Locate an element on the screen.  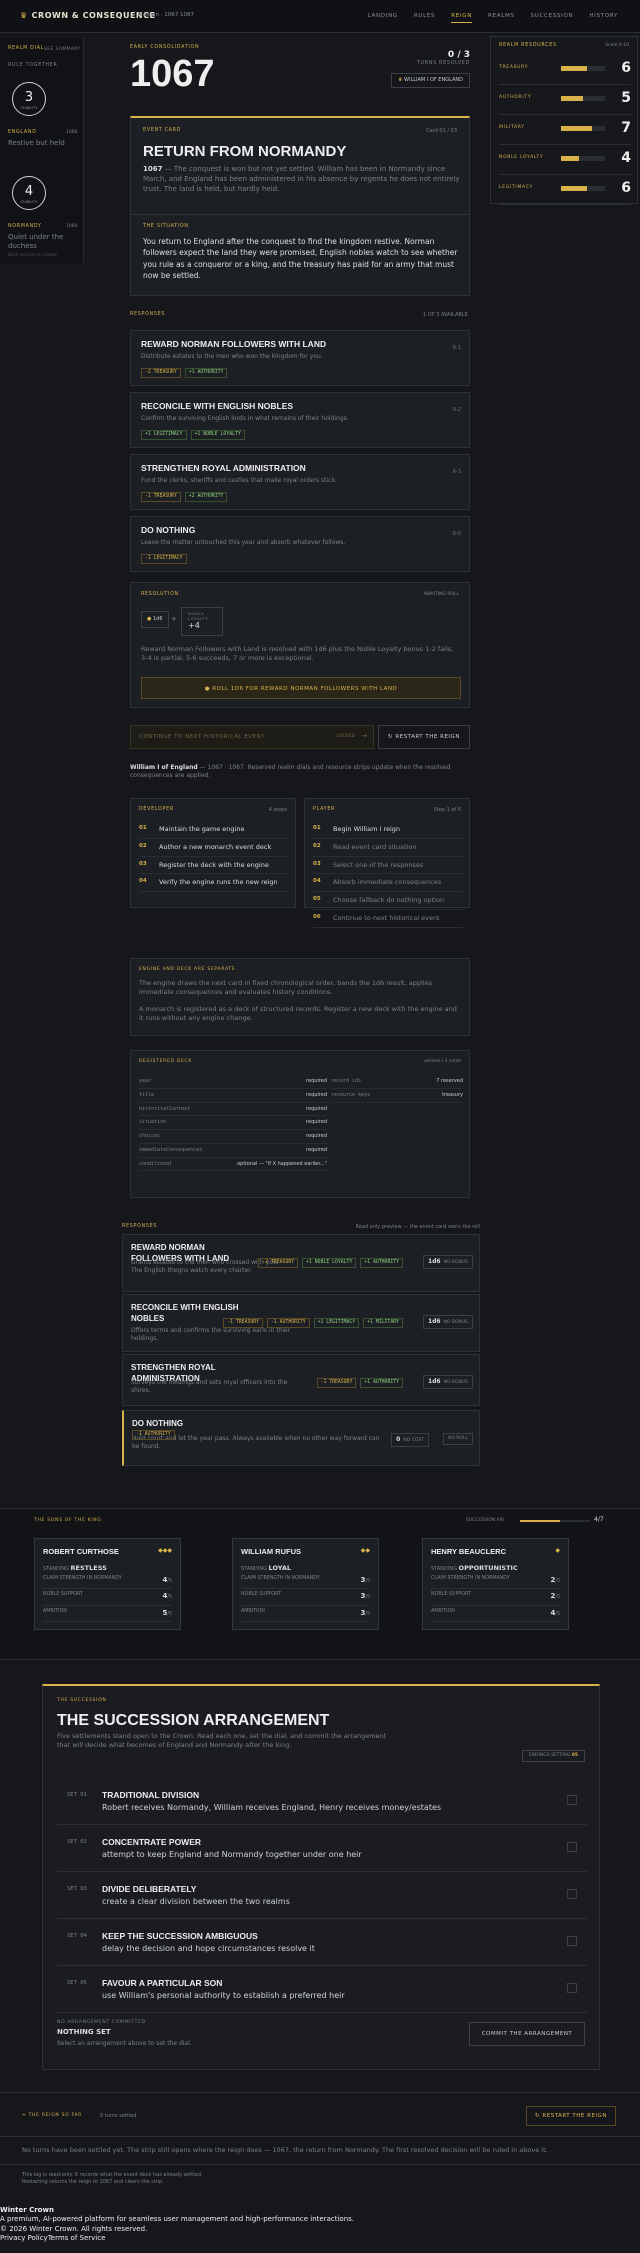
stat-label: NOBLE SUPPORT is located at coordinates (451, 1595).